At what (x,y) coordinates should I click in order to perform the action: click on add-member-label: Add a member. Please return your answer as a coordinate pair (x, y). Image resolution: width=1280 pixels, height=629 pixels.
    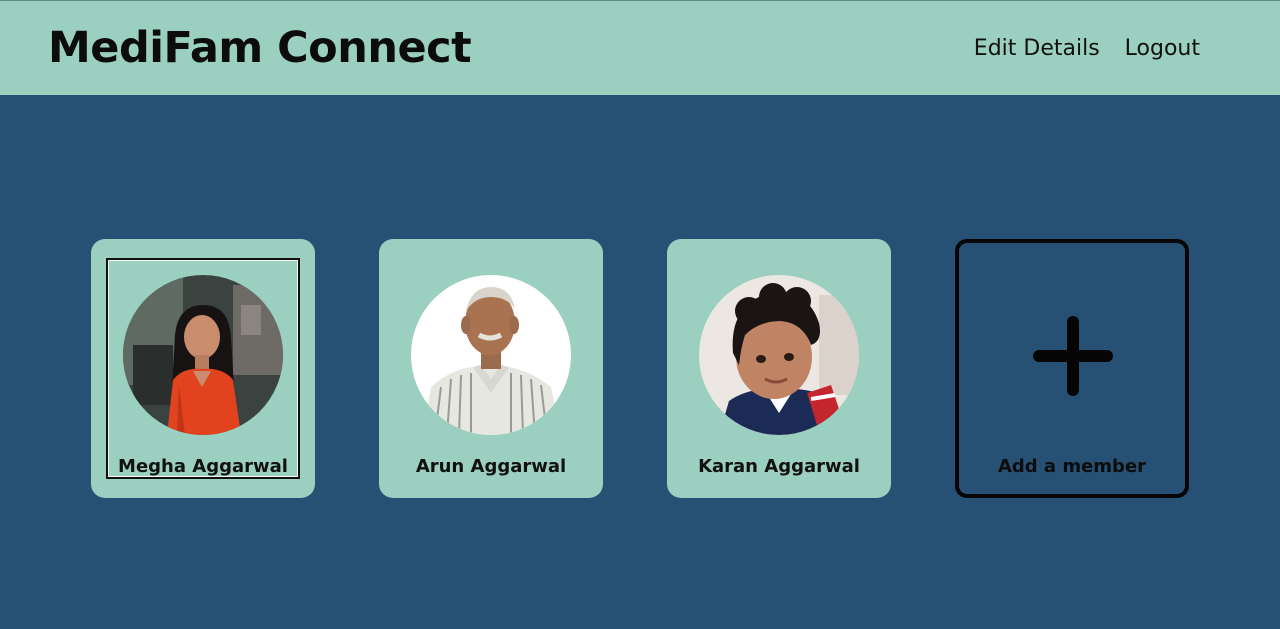
    Looking at the image, I should click on (1072, 466).